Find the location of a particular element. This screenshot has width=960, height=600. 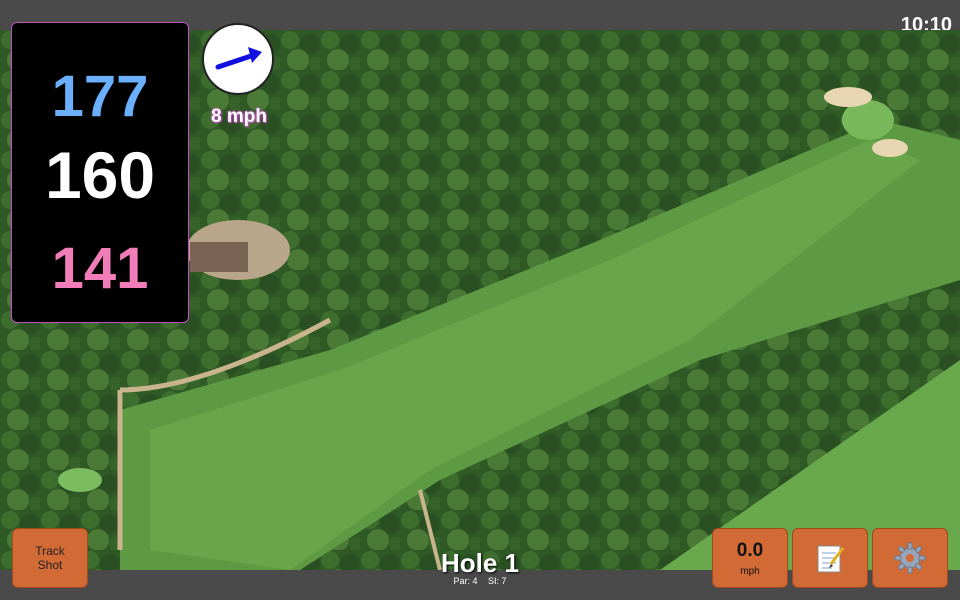

notes-button is located at coordinates (830, 558).